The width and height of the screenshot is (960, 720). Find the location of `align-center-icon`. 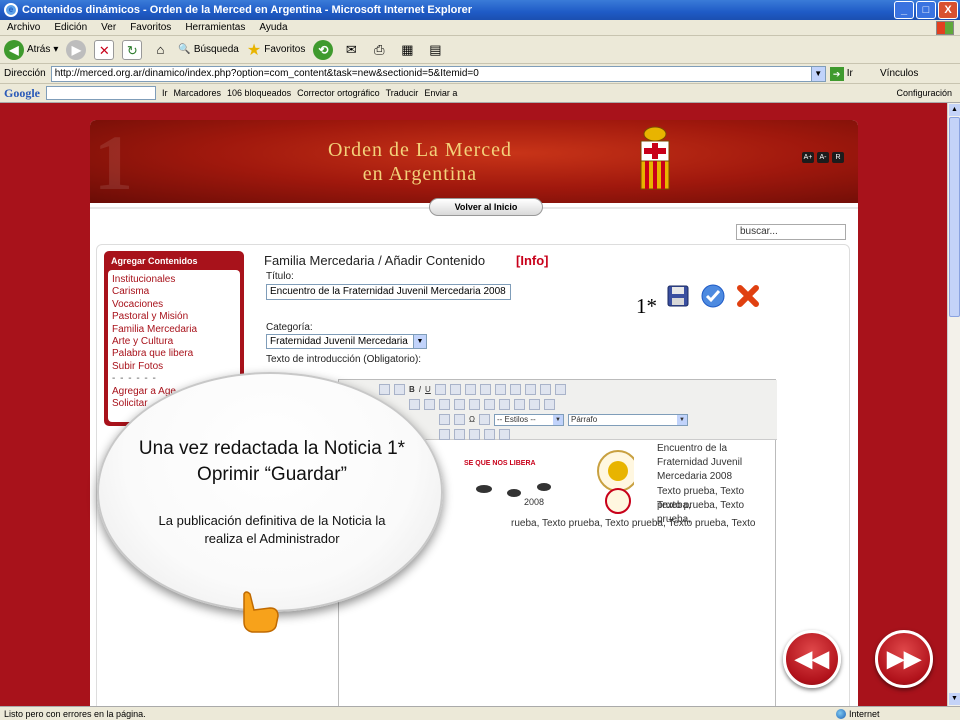

align-center-icon is located at coordinates (429, 404).